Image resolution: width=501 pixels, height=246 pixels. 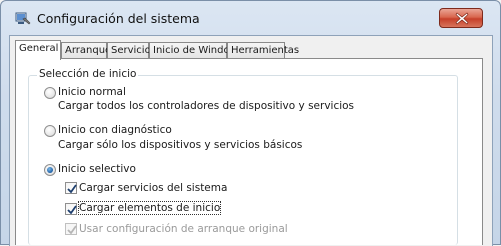 What do you see at coordinates (50, 93) in the screenshot?
I see `normal-startup-radio` at bounding box center [50, 93].